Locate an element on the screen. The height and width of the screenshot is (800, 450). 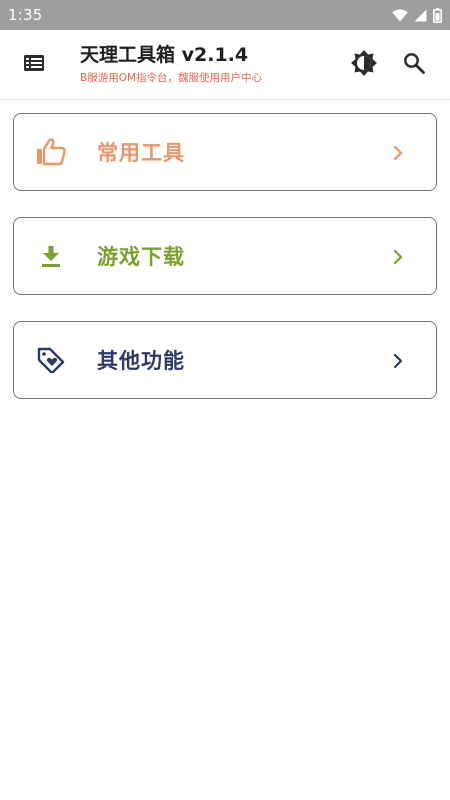
status-bar: 1:35 is located at coordinates (225, 15).